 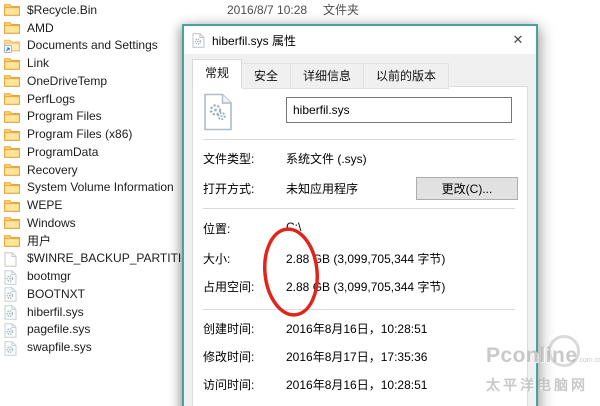 What do you see at coordinates (229, 287) in the screenshot?
I see `property-label: 占用空间:` at bounding box center [229, 287].